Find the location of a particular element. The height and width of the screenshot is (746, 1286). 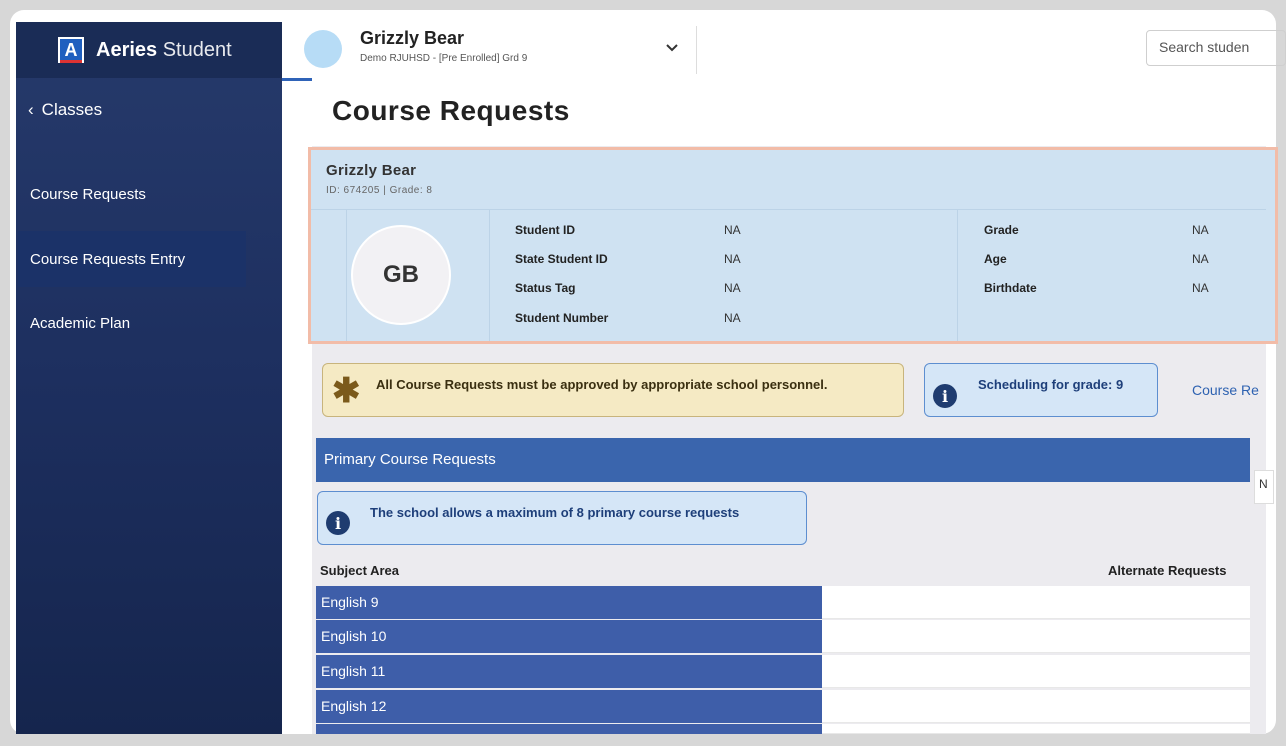

subject-area-cell: English 10 is located at coordinates (569, 636).